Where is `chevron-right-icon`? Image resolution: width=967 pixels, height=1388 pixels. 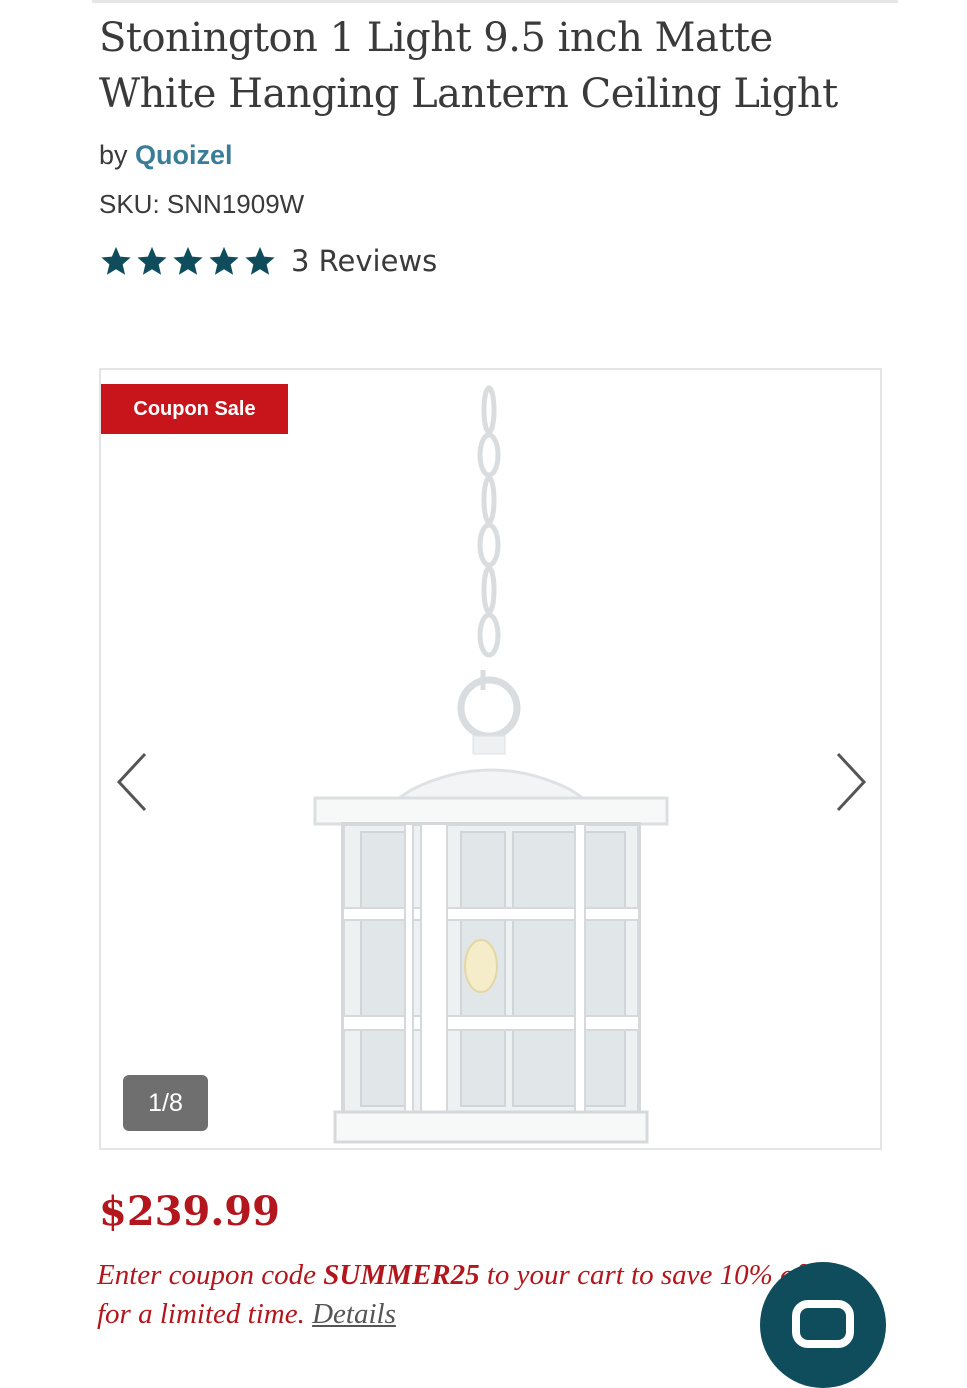 chevron-right-icon is located at coordinates (850, 782).